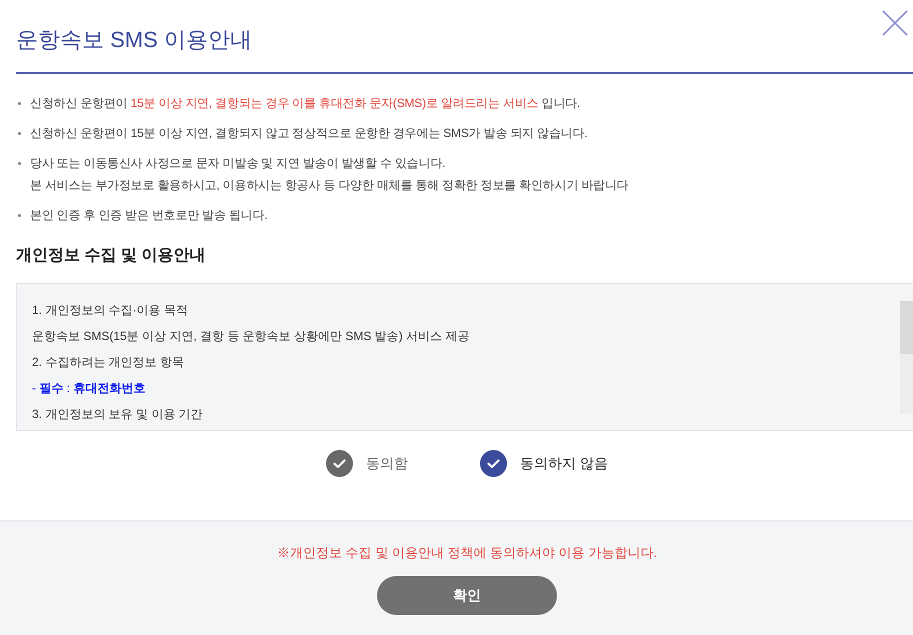  What do you see at coordinates (89, 388) in the screenshot?
I see `policy-text: - 필수 : 휴대전화번호` at bounding box center [89, 388].